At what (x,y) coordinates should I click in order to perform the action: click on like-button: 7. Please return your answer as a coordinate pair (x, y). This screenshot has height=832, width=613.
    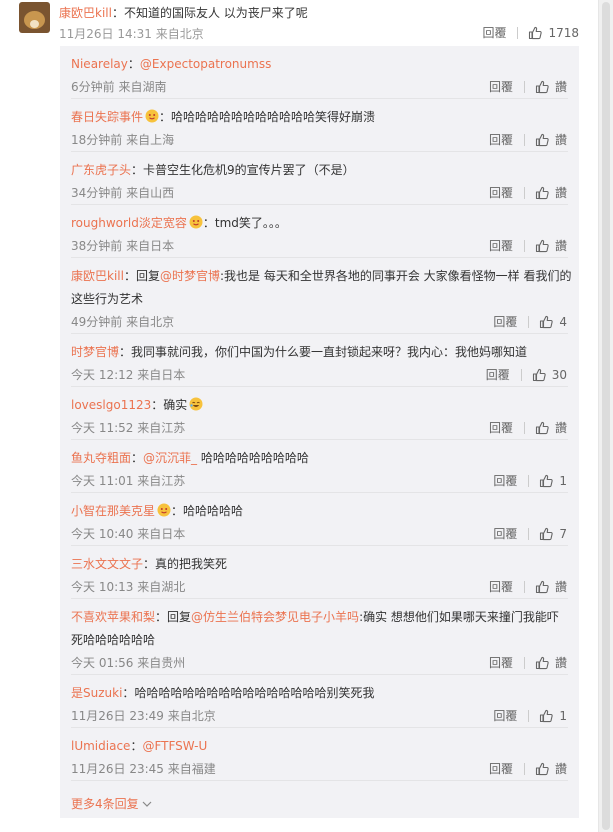
    Looking at the image, I should click on (553, 534).